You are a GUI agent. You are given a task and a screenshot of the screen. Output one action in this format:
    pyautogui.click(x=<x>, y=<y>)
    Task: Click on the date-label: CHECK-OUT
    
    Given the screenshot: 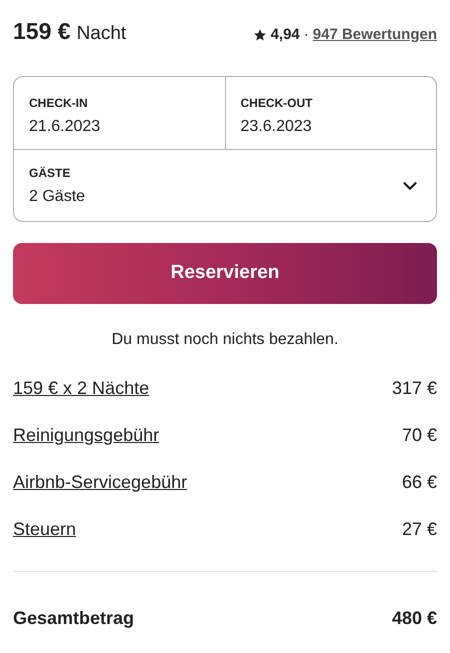 What is the action you would take?
    pyautogui.click(x=277, y=103)
    